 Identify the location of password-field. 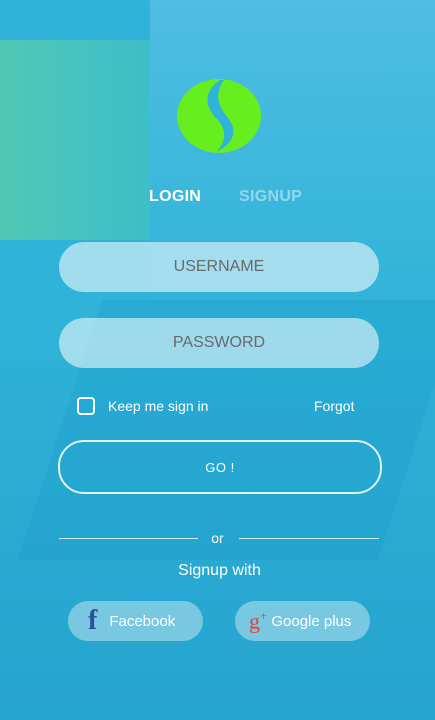
(219, 343).